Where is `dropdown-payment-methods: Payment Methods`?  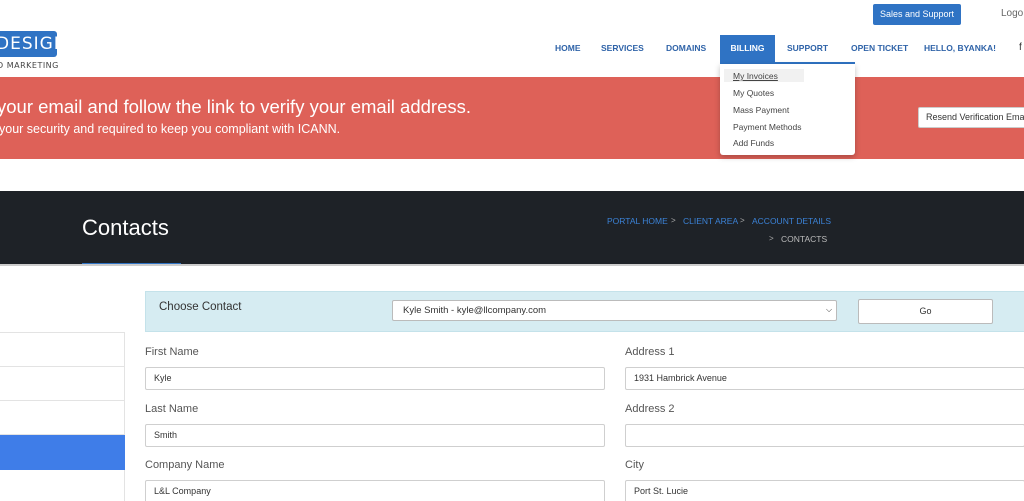
dropdown-payment-methods: Payment Methods is located at coordinates (767, 127).